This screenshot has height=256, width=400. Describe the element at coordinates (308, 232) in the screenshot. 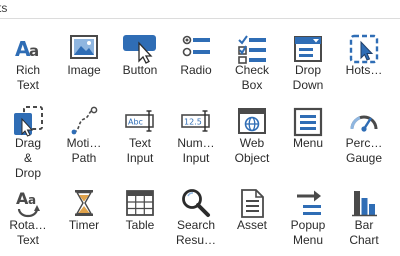

I see `tool-label: Popup Menu` at that location.